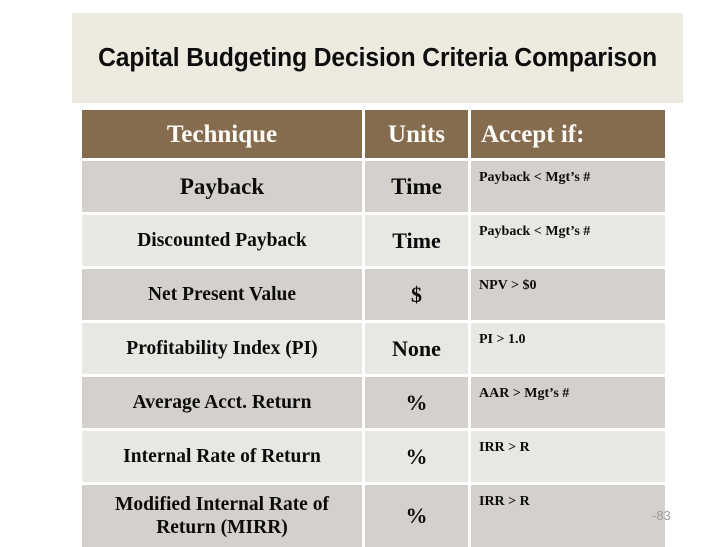  I want to click on technique-label: Average Acct. Return, so click(222, 402).